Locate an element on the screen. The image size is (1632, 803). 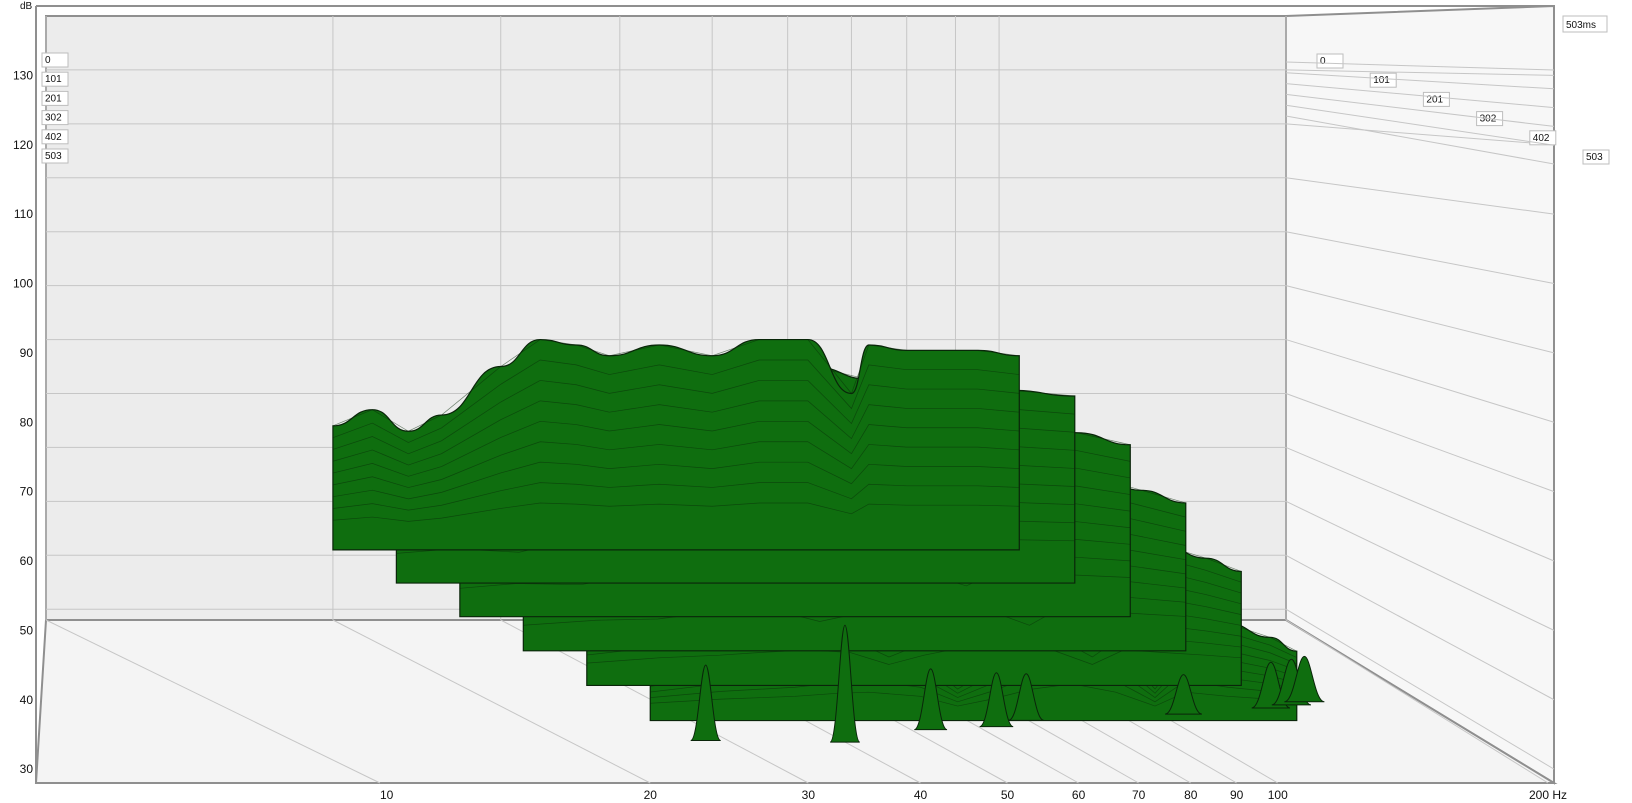
y-tick-label: 40 is located at coordinates (27, 700).